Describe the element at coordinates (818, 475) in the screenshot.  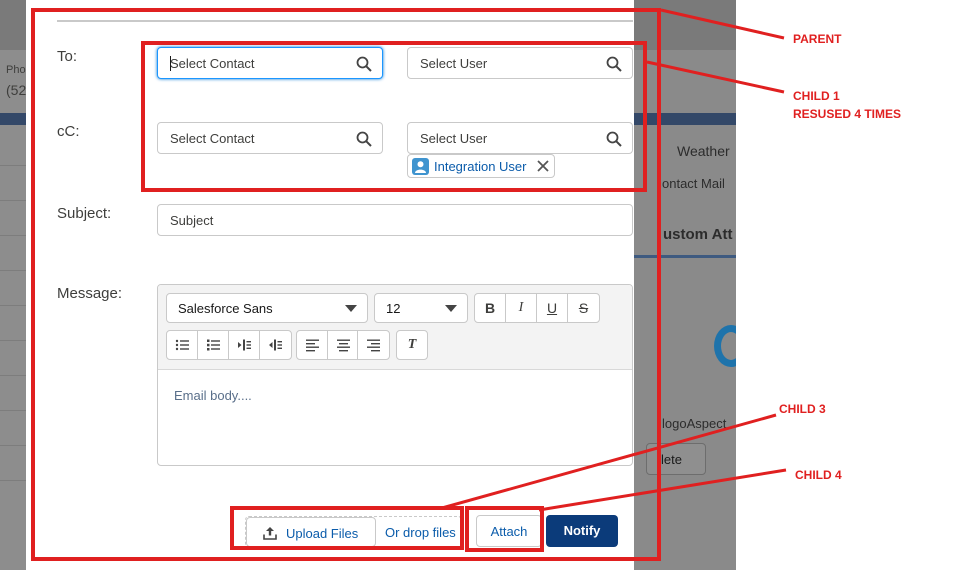
I see `child4-annotation-label: CHILD 4` at that location.